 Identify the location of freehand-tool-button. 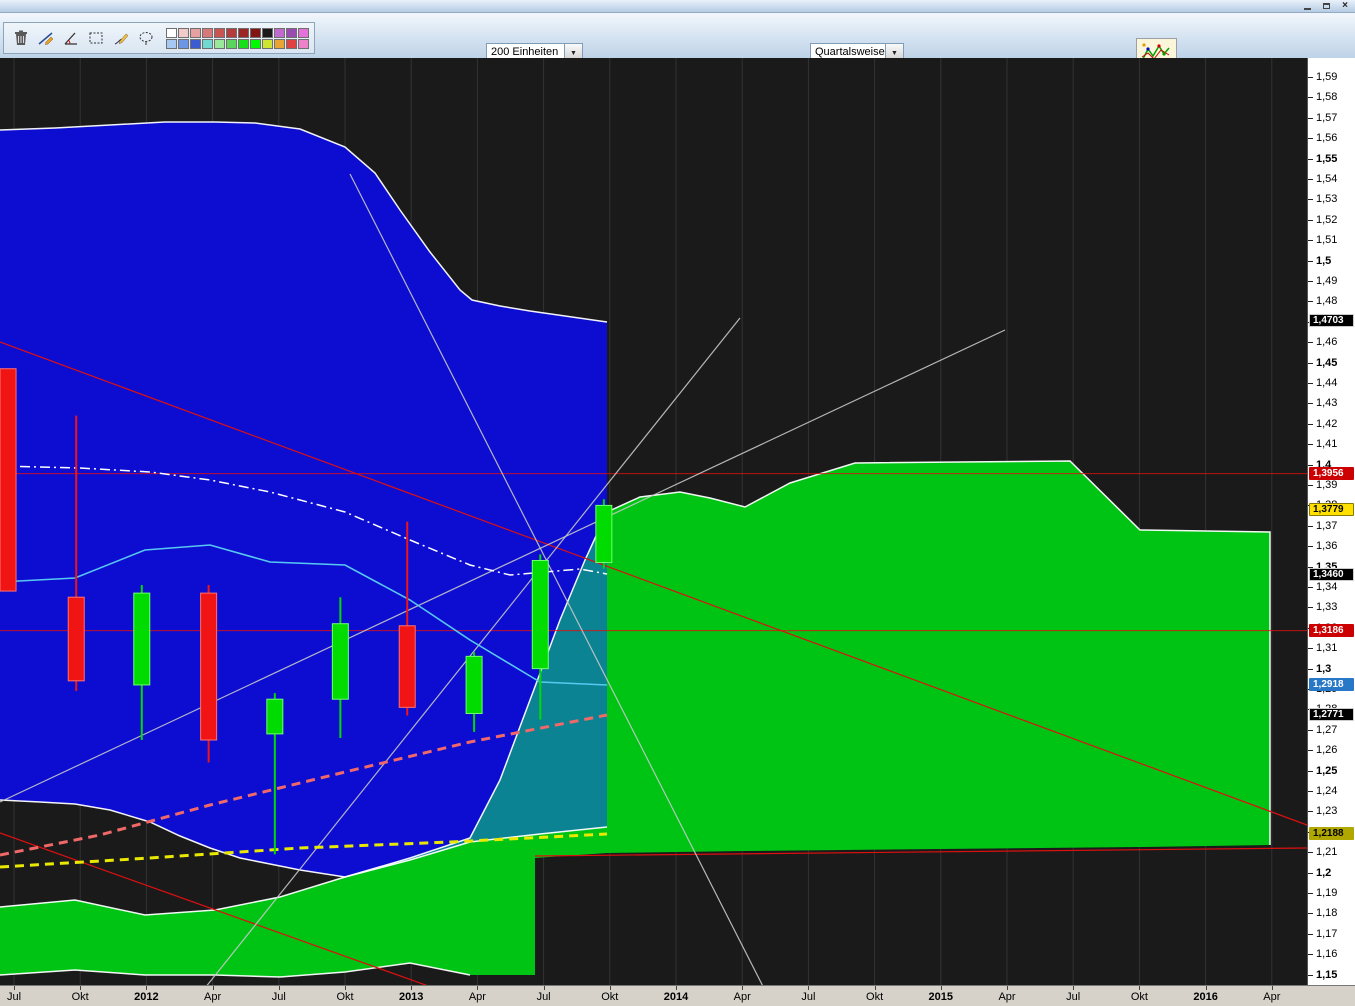
(120, 38).